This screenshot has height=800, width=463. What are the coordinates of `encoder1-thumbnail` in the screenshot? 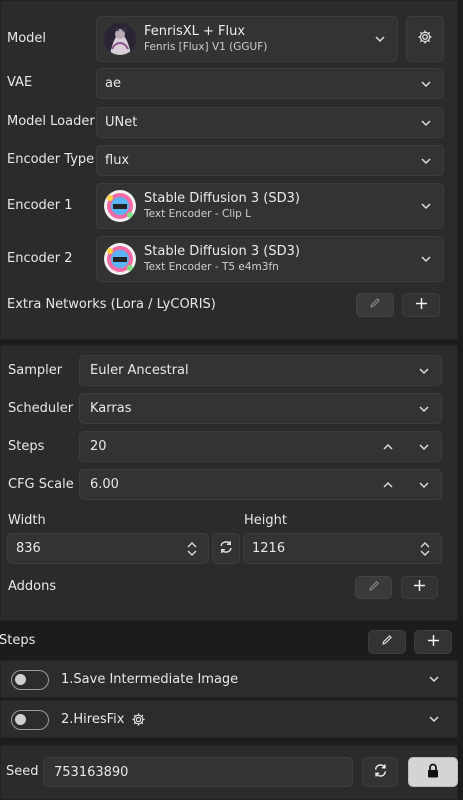 It's located at (120, 206).